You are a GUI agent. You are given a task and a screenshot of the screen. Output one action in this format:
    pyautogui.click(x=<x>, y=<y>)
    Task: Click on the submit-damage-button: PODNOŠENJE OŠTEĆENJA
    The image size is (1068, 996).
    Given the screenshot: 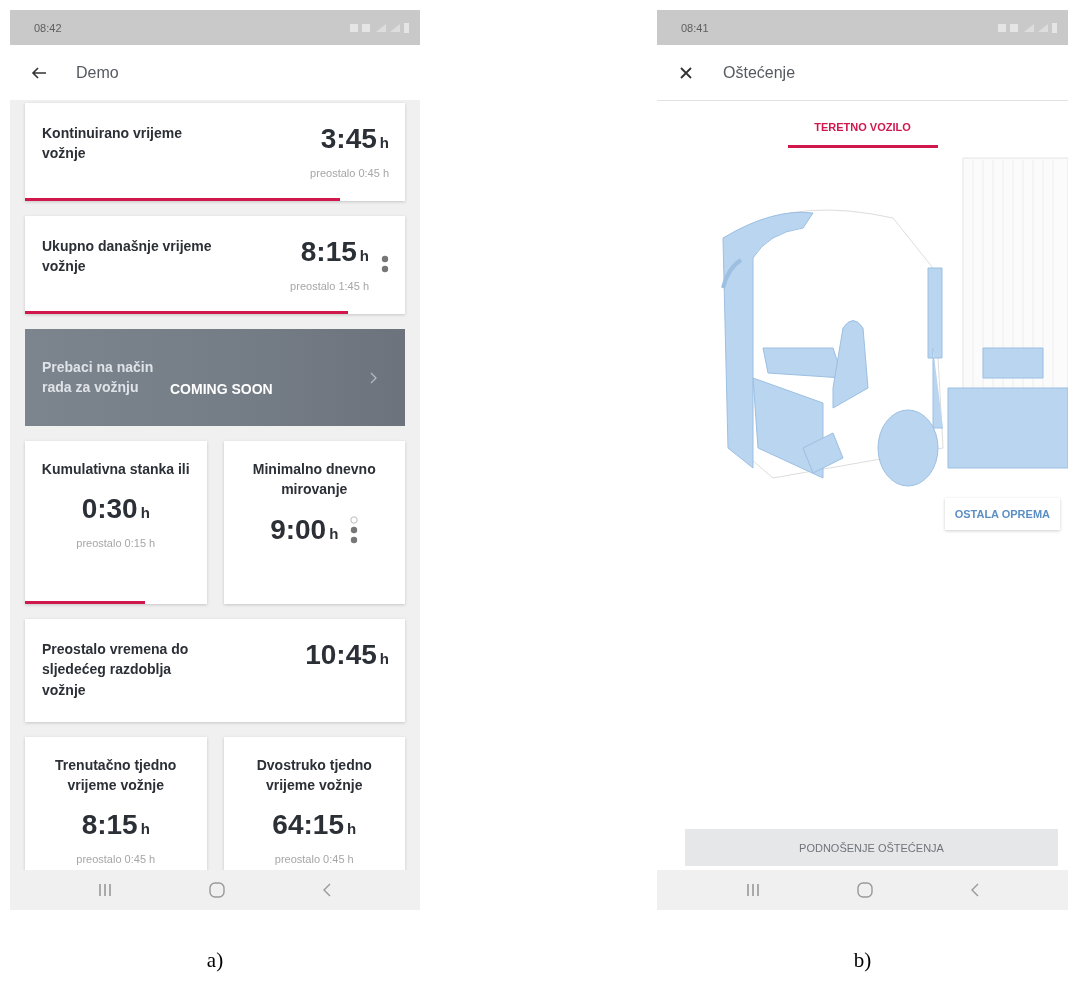 What is the action you would take?
    pyautogui.click(x=871, y=847)
    